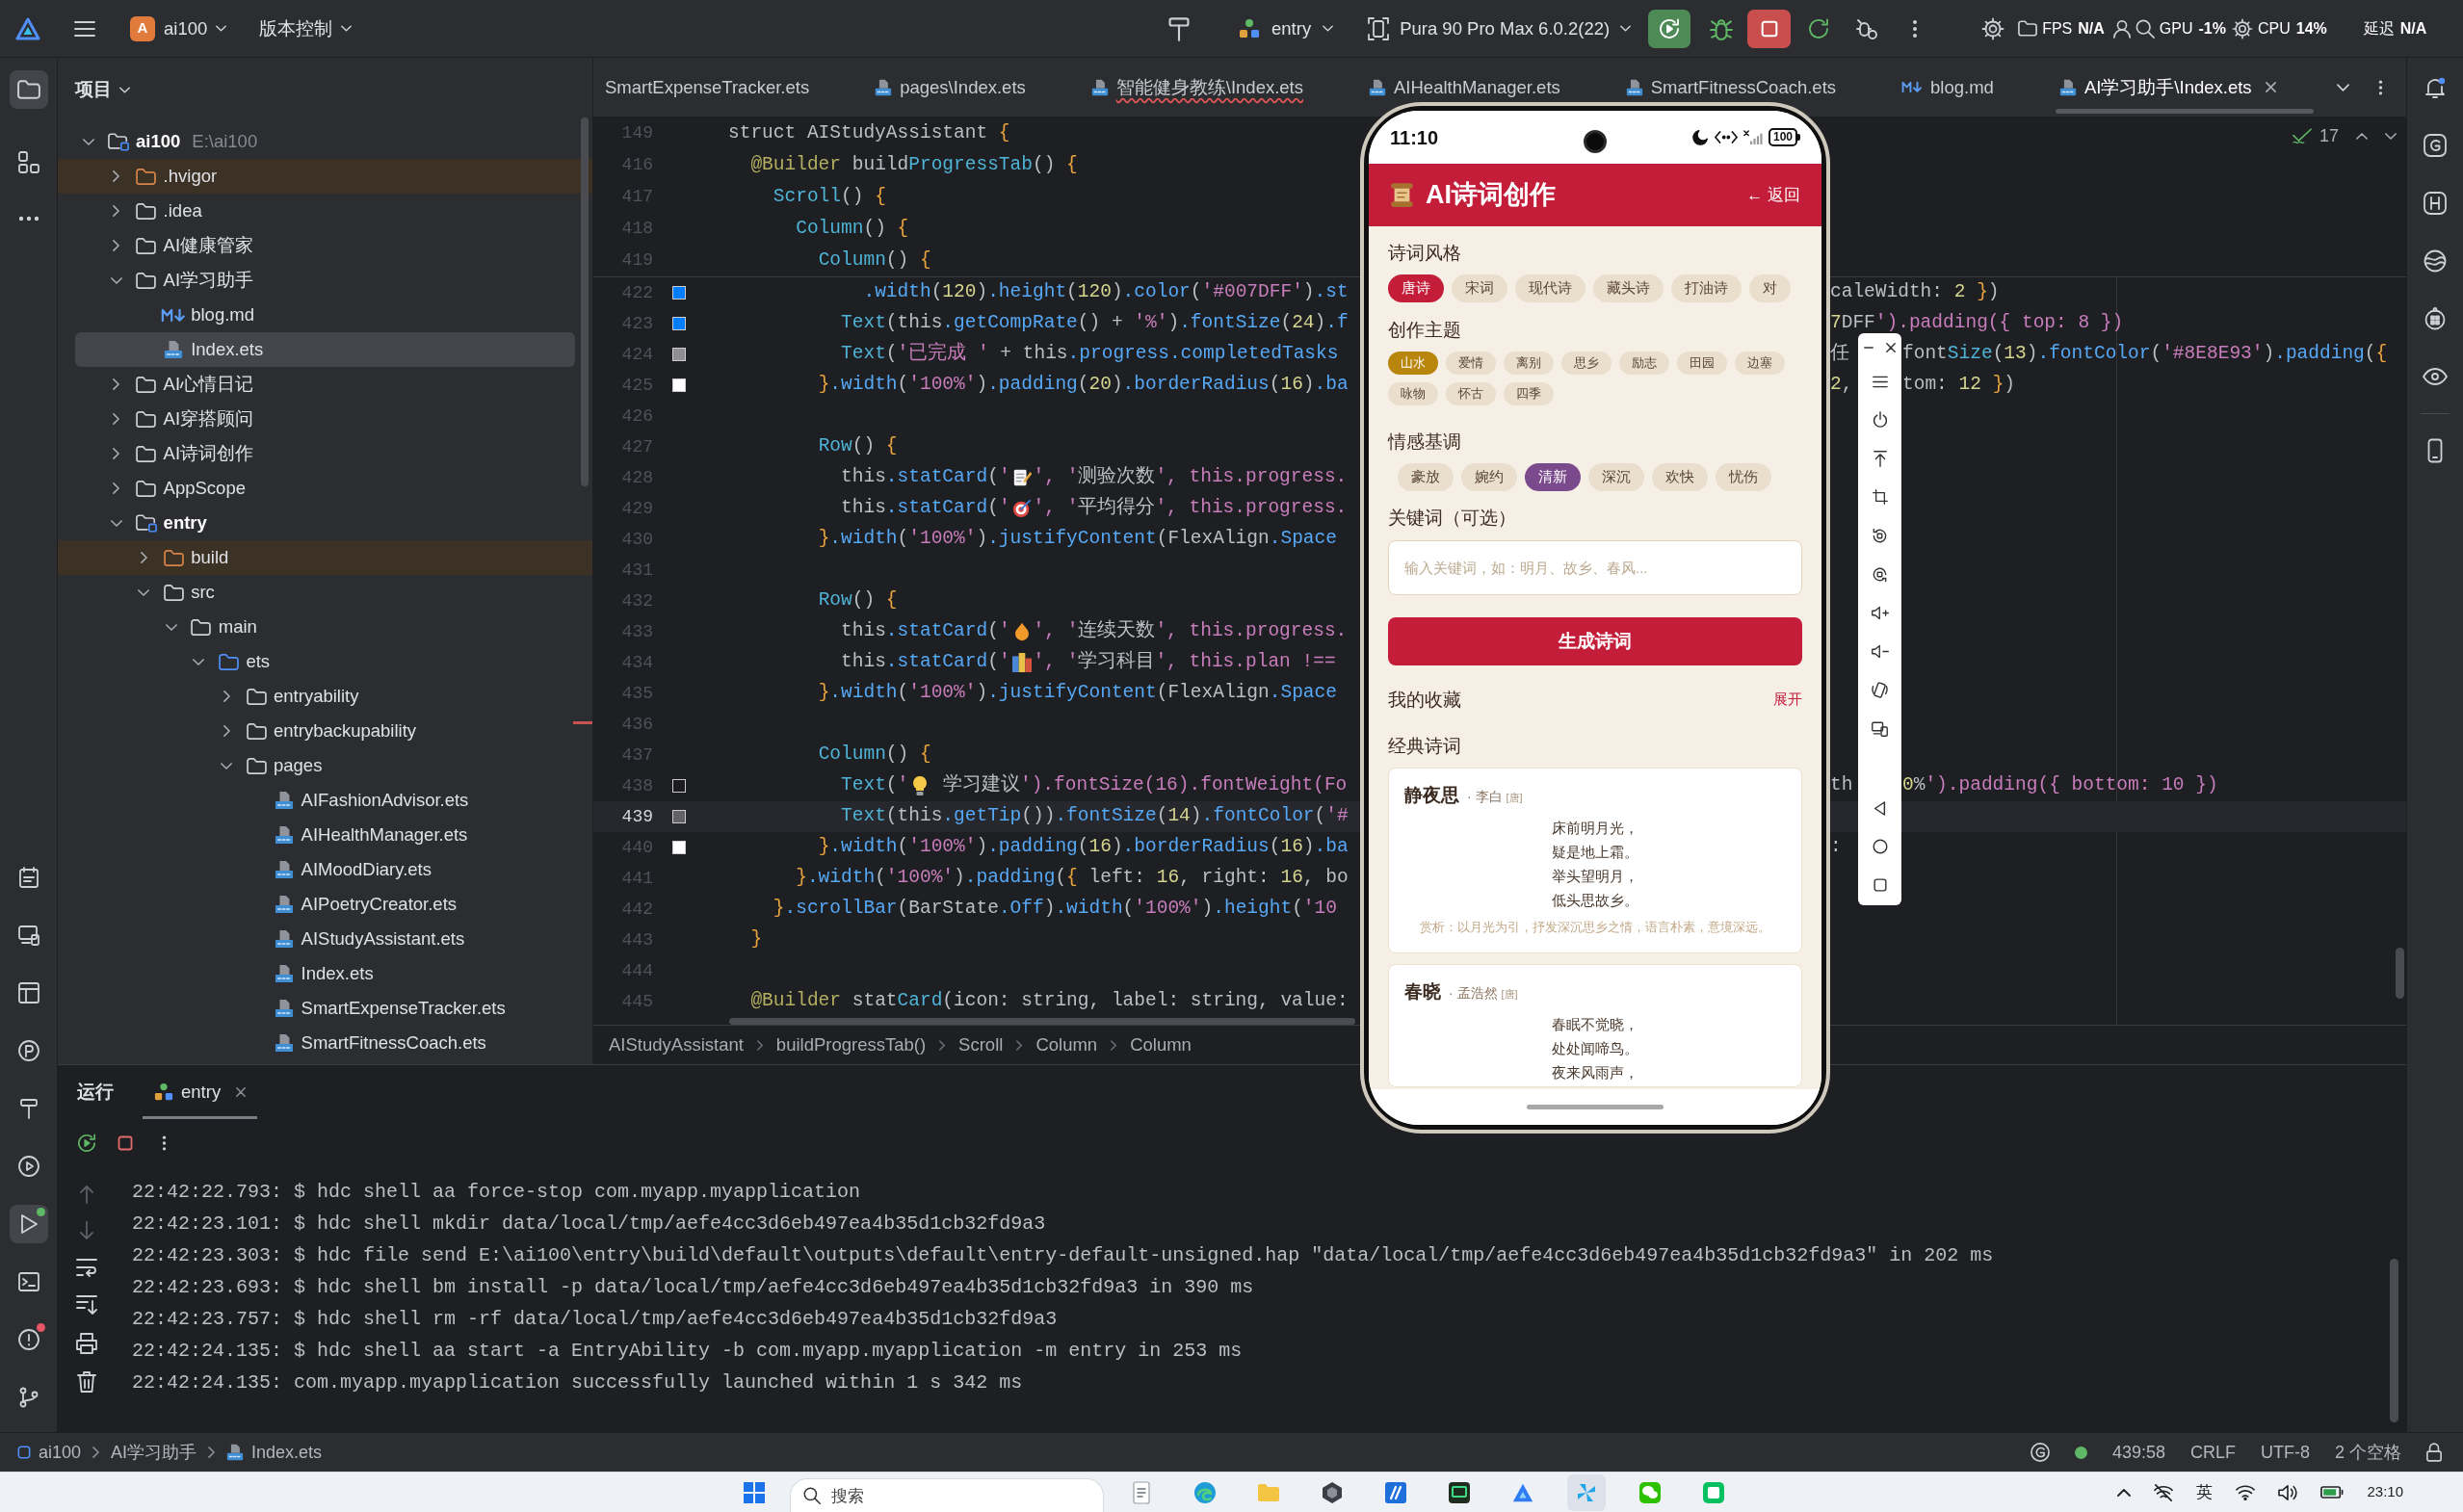  I want to click on option-chip: 欢快, so click(1680, 477).